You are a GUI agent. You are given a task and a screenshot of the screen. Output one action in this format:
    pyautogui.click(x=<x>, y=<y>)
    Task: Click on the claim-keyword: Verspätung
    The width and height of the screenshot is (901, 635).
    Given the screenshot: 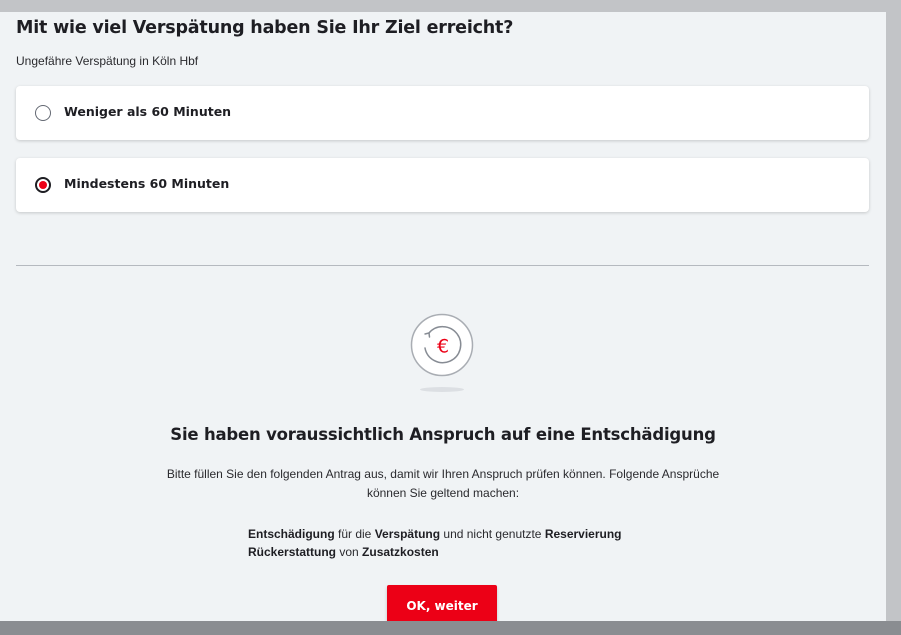 What is the action you would take?
    pyautogui.click(x=407, y=534)
    